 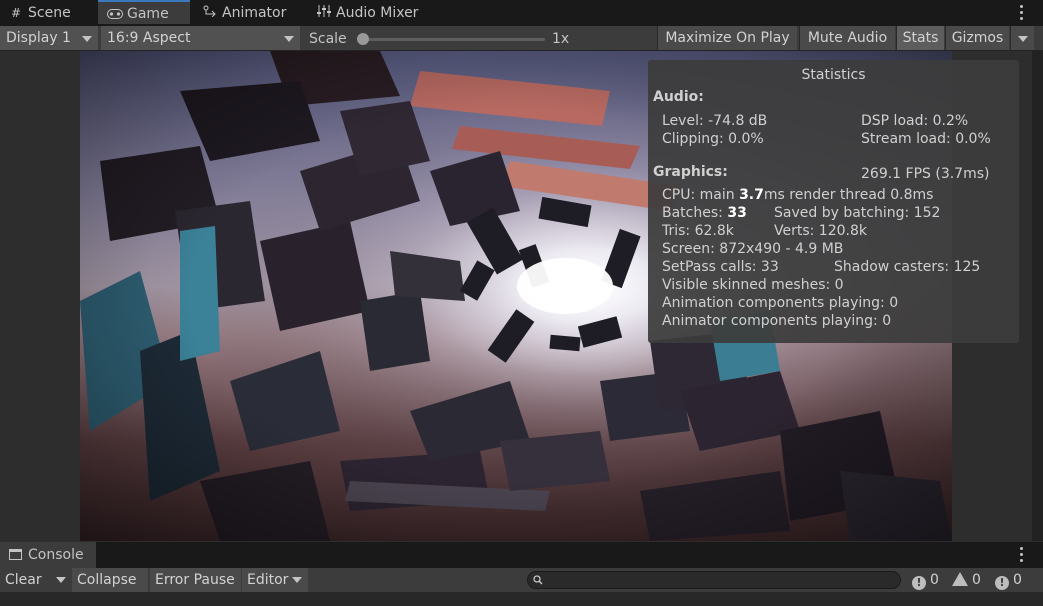 I want to click on console-icon, so click(x=15, y=554).